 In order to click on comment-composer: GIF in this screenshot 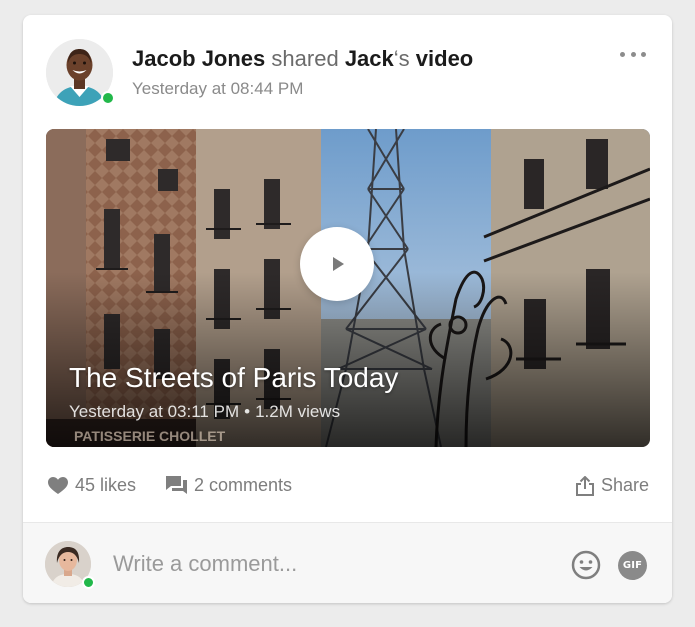, I will do `click(347, 563)`.